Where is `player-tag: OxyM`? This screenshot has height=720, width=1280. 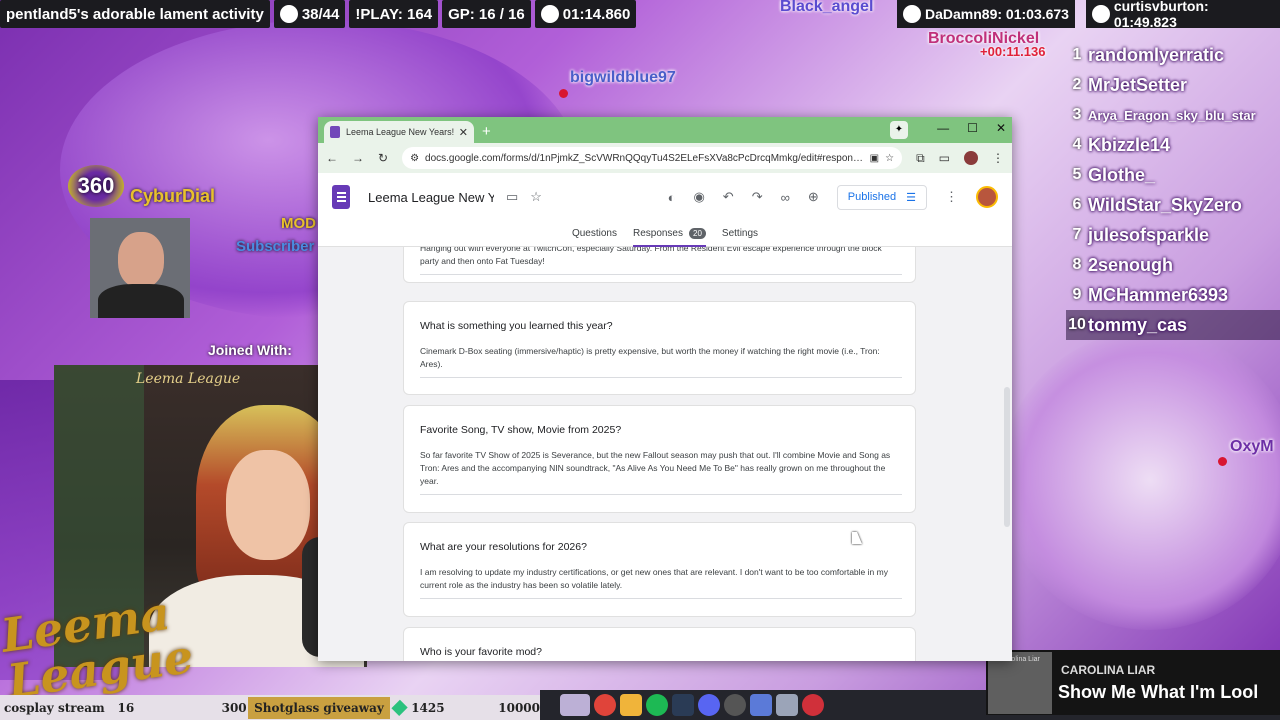 player-tag: OxyM is located at coordinates (1252, 446).